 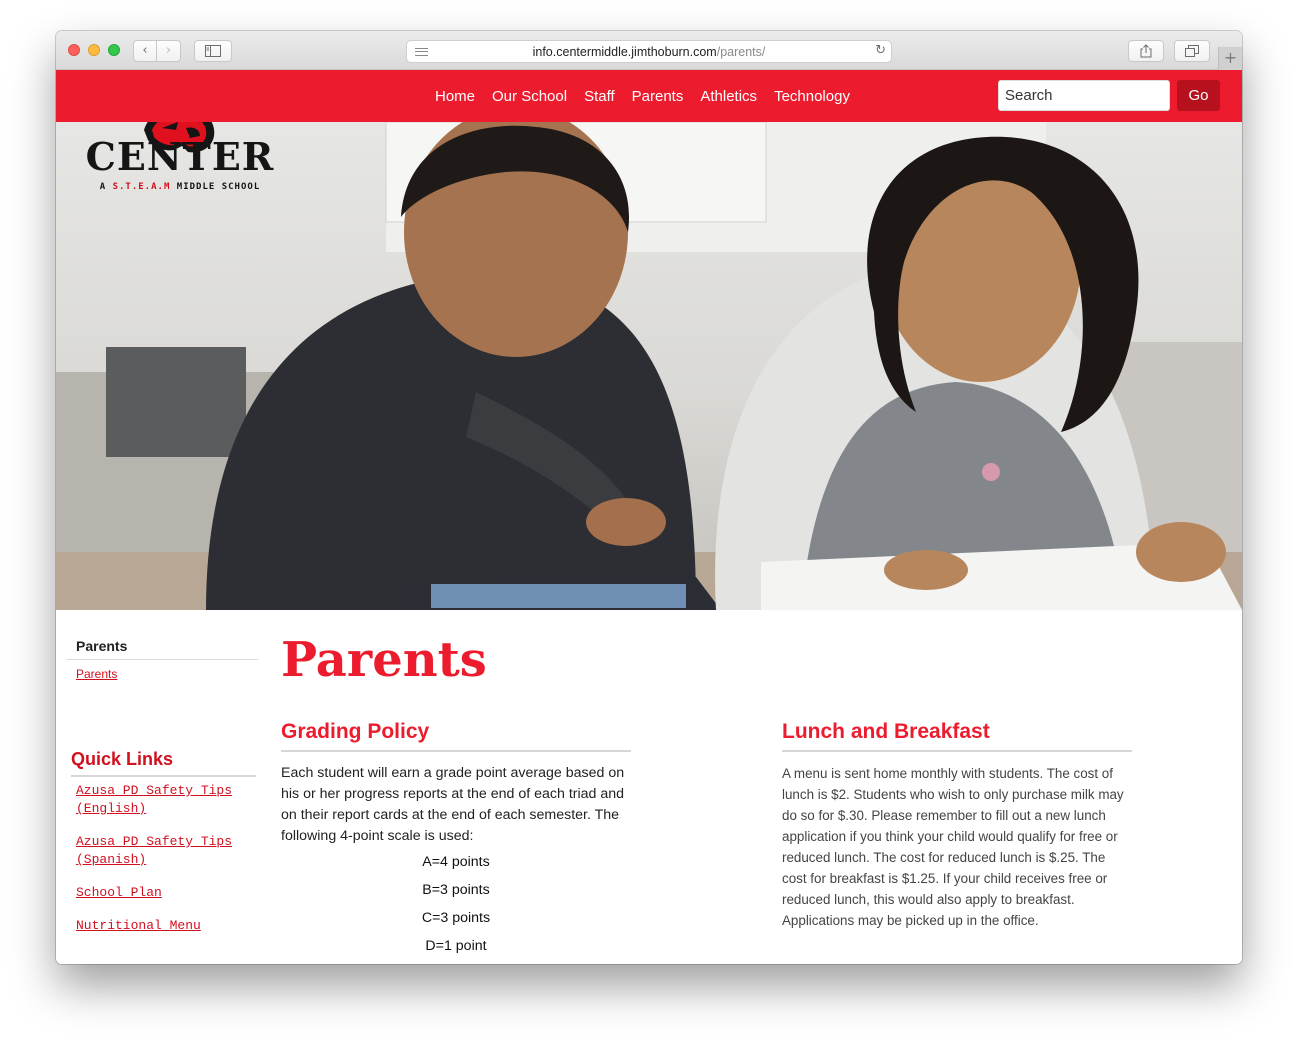 I want to click on sidebar-icon, so click(x=213, y=51).